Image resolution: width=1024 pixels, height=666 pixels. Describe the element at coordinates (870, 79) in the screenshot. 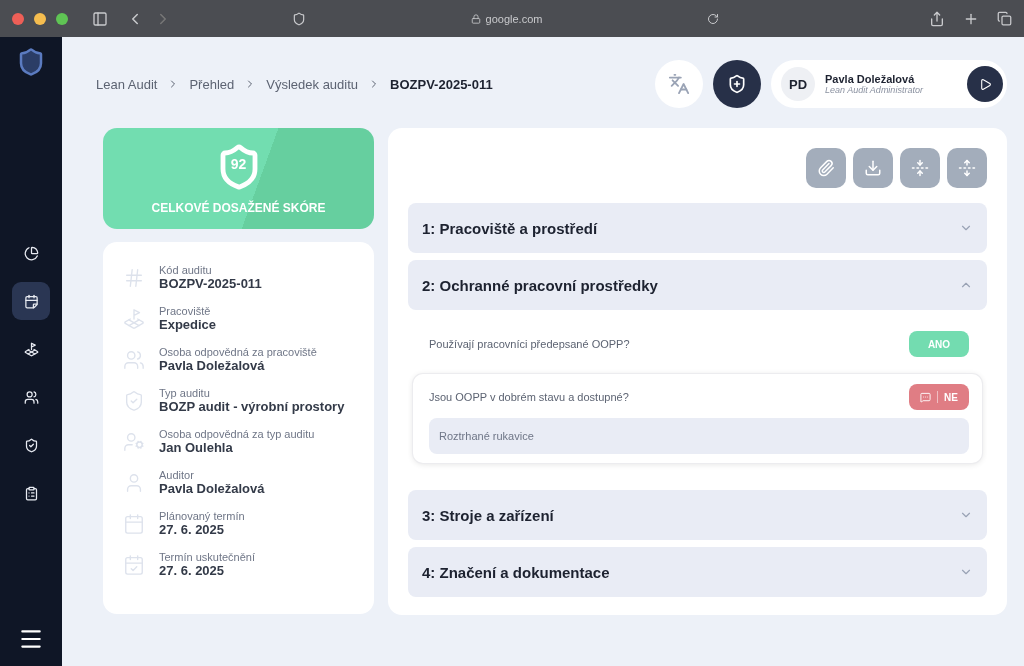

I see `user-name: Pavla Doležalová` at that location.